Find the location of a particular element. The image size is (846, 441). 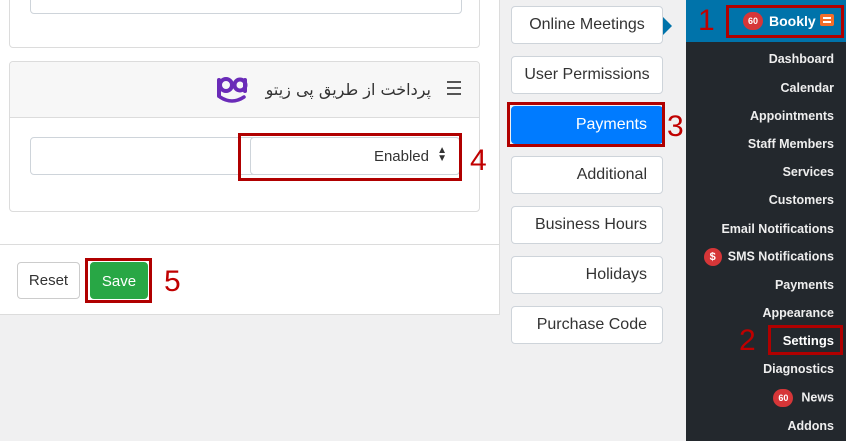

gateway-card-header: پرداخت از طریق پی زیتو is located at coordinates (244, 90).